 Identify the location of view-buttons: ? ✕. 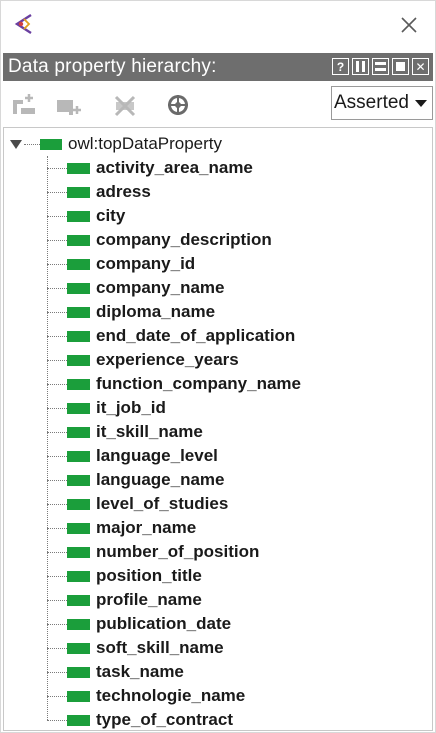
(380, 66).